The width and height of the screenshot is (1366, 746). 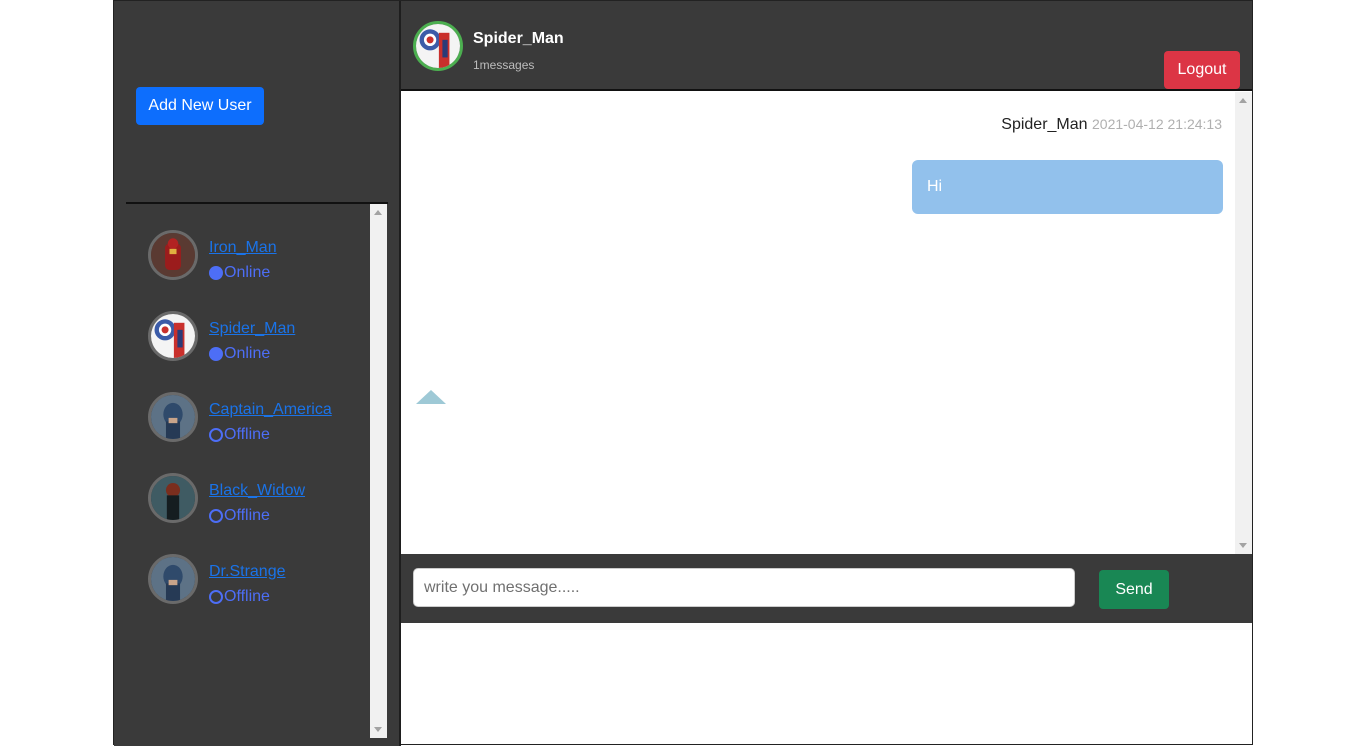 I want to click on user-item-dr-strange: Dr.Strange Offline, so click(x=258, y=584).